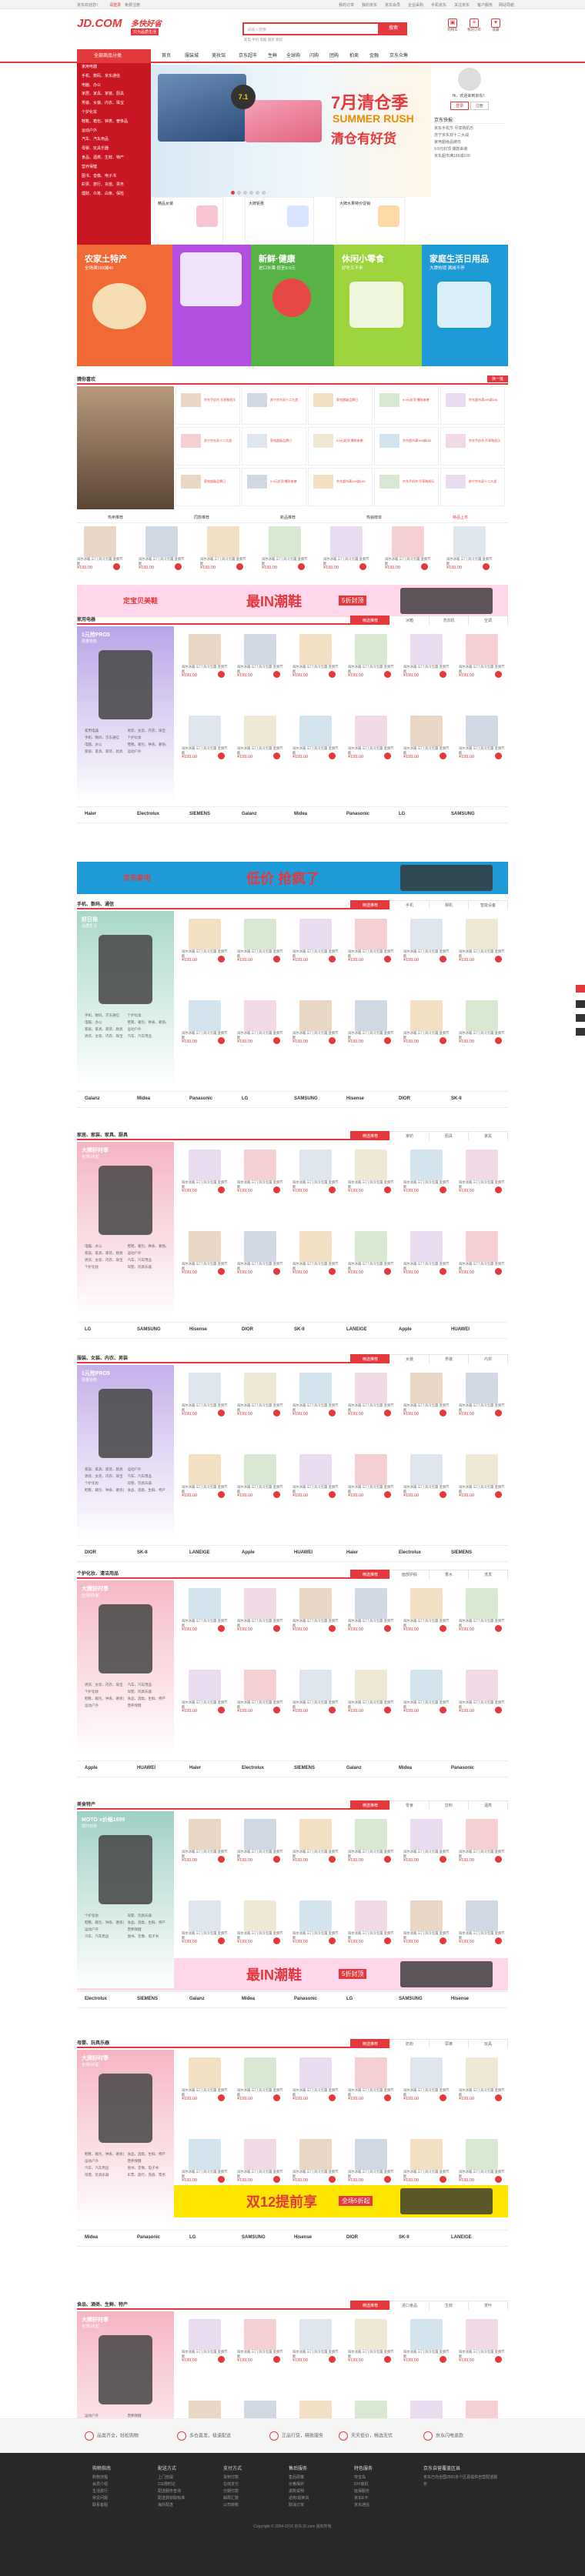 This screenshot has width=585, height=2576. I want to click on float-button, so click(580, 1032).